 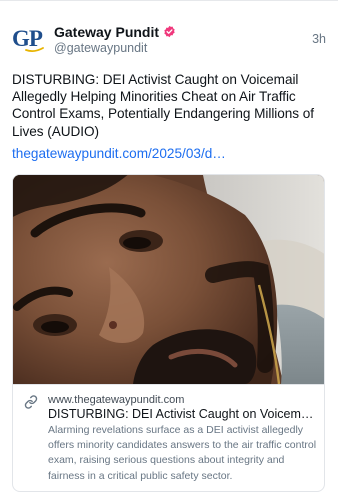 What do you see at coordinates (169, 31) in the screenshot?
I see `verified-badge-icon` at bounding box center [169, 31].